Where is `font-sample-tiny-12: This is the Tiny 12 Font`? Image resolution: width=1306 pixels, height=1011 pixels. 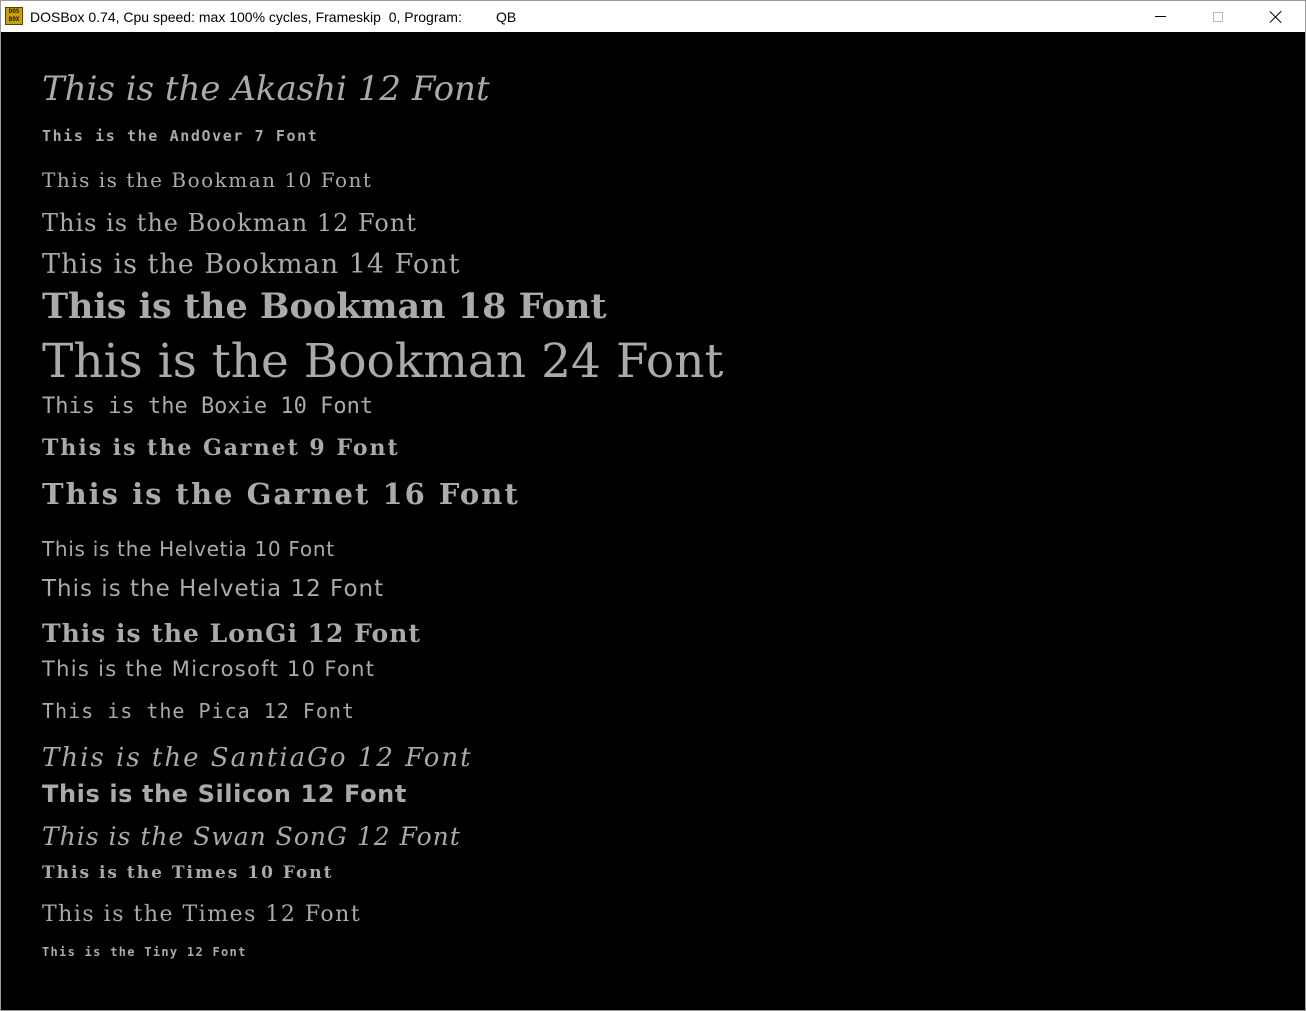 font-sample-tiny-12: This is the Tiny 12 Font is located at coordinates (144, 952).